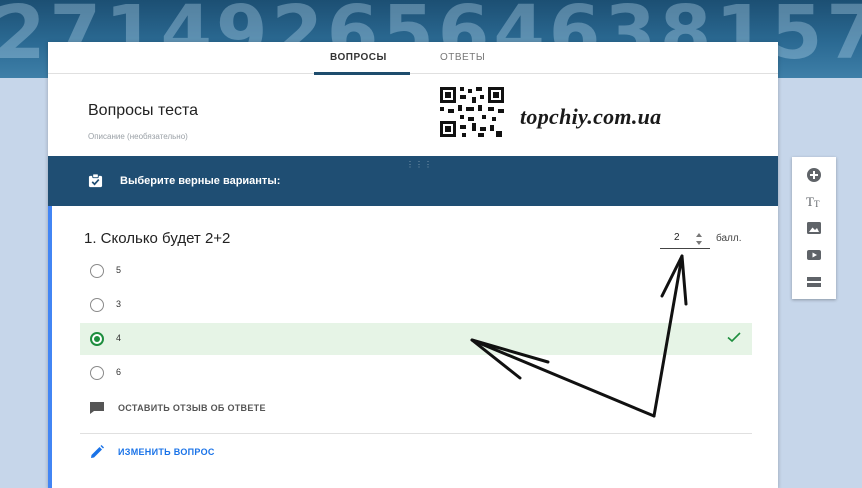 The width and height of the screenshot is (862, 488). Describe the element at coordinates (192, 408) in the screenshot. I see `add-feedback-label: ОСТАВИТЬ ОТЗЫВ ОБ ОТВЕТЕ` at that location.